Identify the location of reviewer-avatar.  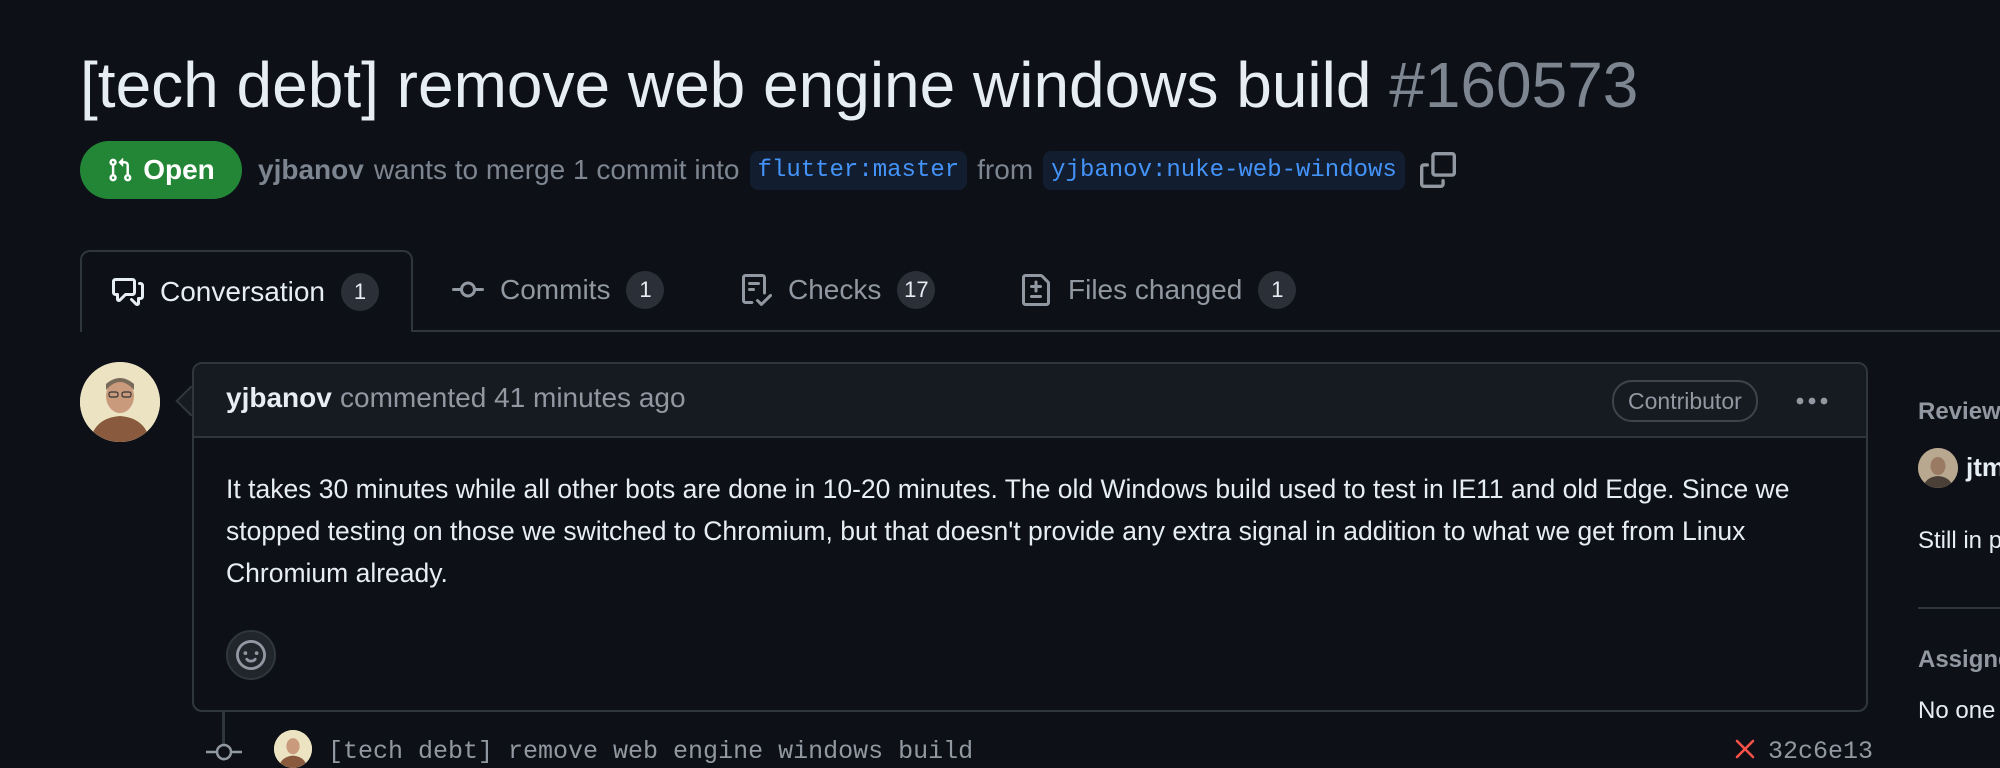
(1938, 468).